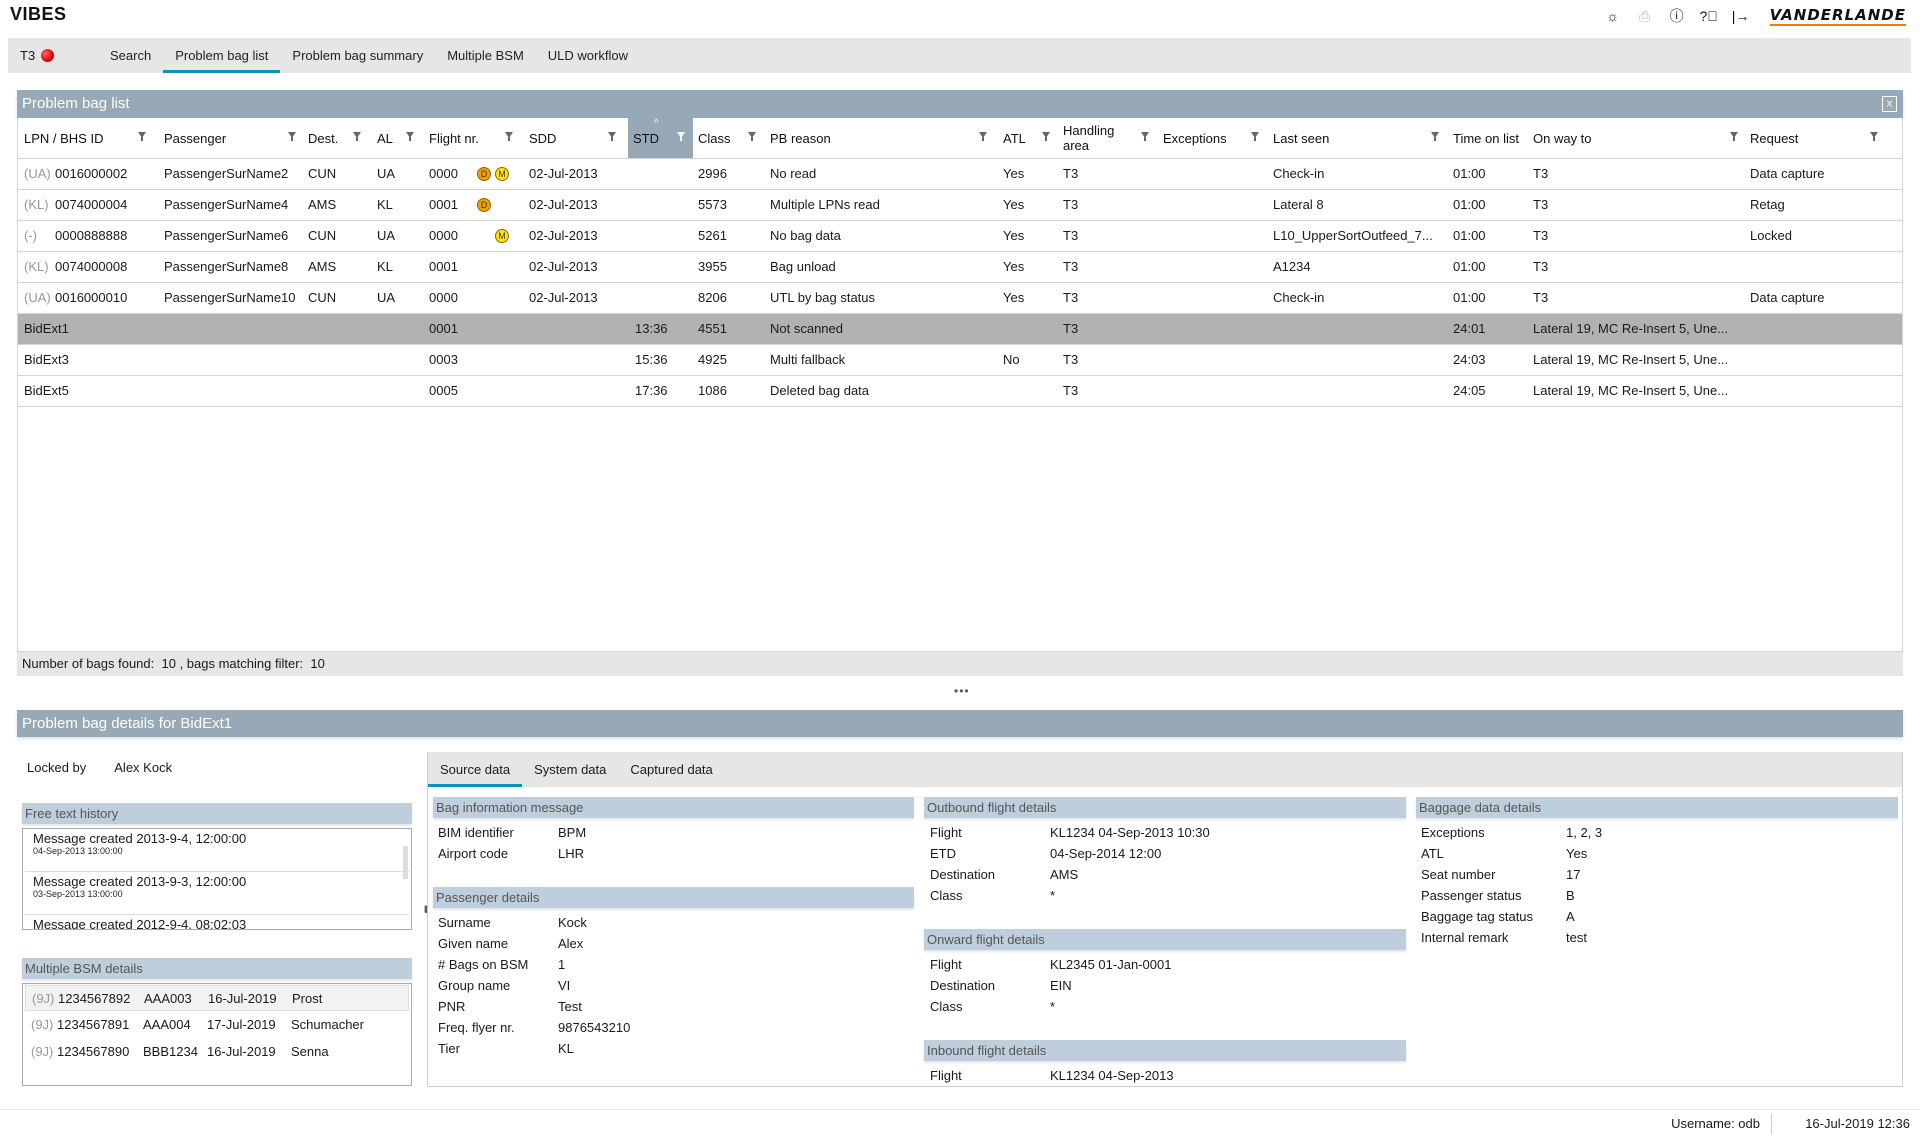 Image resolution: width=1920 pixels, height=1137 pixels. Describe the element at coordinates (226, 173) in the screenshot. I see `cell-passenger: PassengerSurName2` at that location.